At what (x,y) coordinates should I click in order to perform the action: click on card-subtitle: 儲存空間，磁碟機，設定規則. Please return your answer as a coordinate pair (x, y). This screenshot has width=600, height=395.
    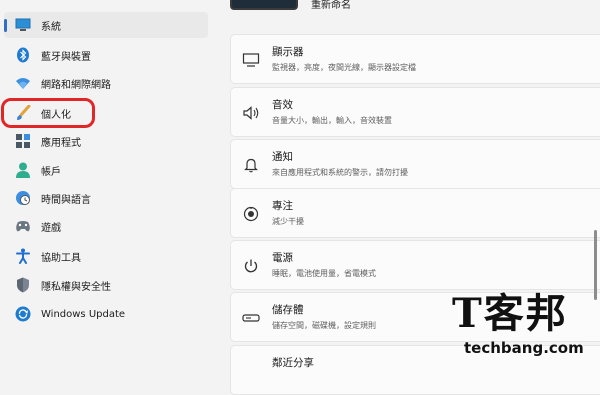
    Looking at the image, I should click on (324, 325).